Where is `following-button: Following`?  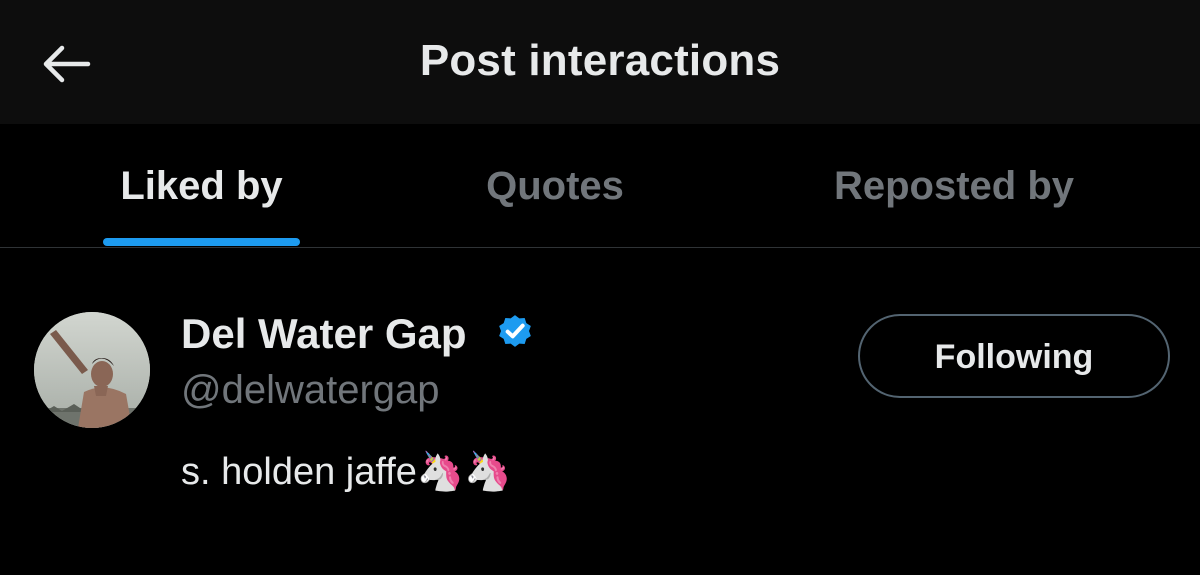
following-button: Following is located at coordinates (1014, 356).